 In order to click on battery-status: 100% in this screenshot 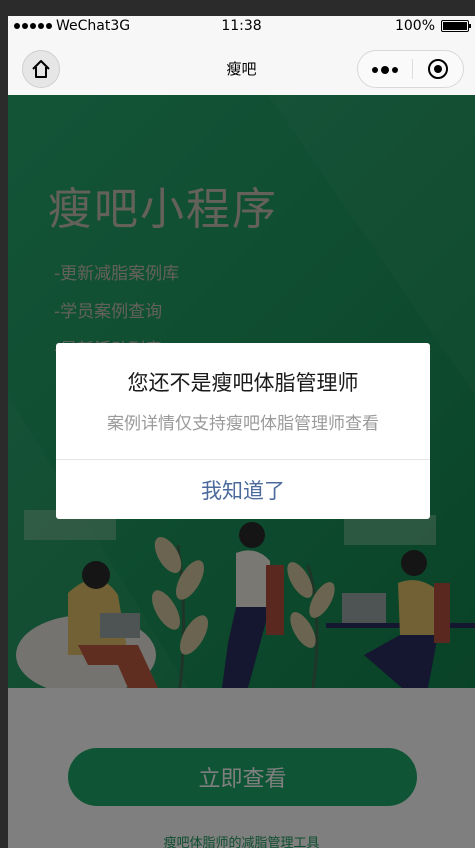, I will do `click(432, 26)`.